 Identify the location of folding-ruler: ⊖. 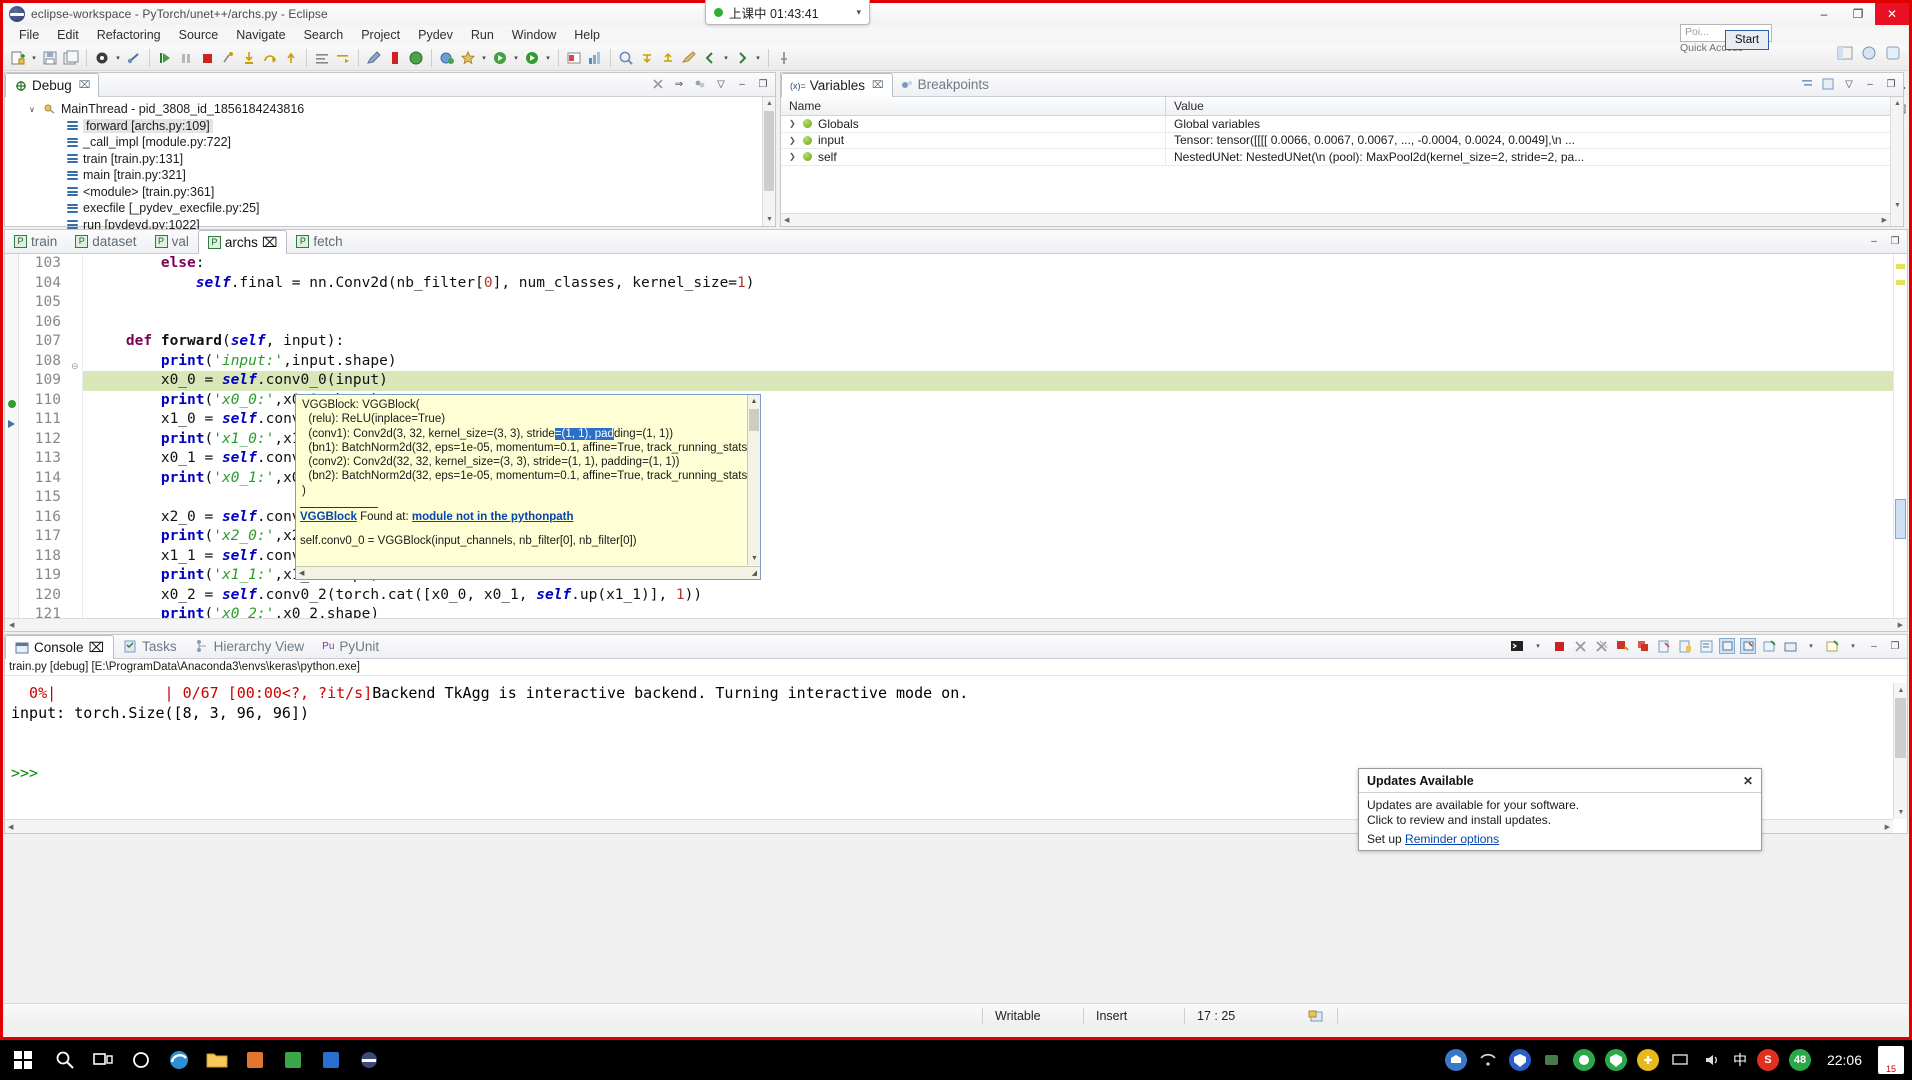
(75, 442).